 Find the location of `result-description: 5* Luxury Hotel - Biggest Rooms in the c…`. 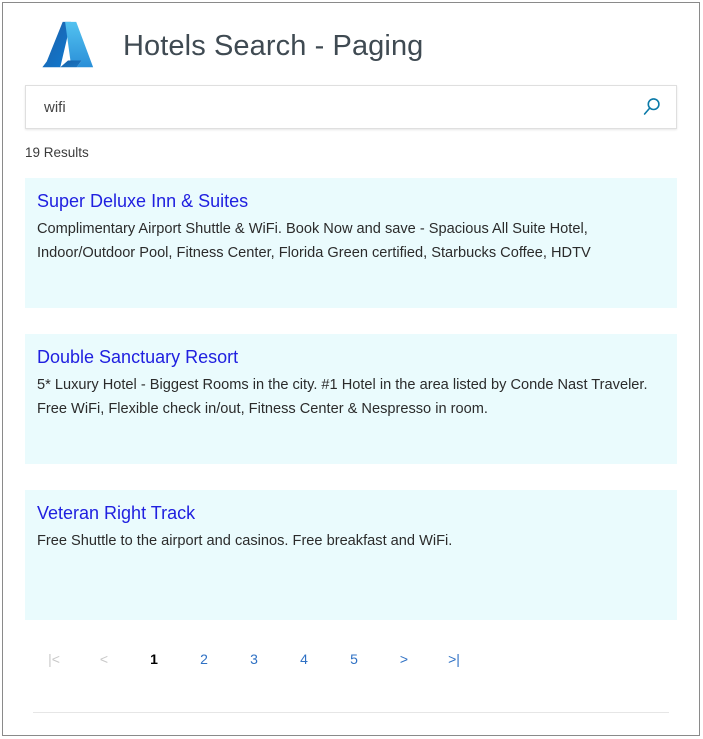

result-description: 5* Luxury Hotel - Biggest Rooms in the c… is located at coordinates (342, 397).